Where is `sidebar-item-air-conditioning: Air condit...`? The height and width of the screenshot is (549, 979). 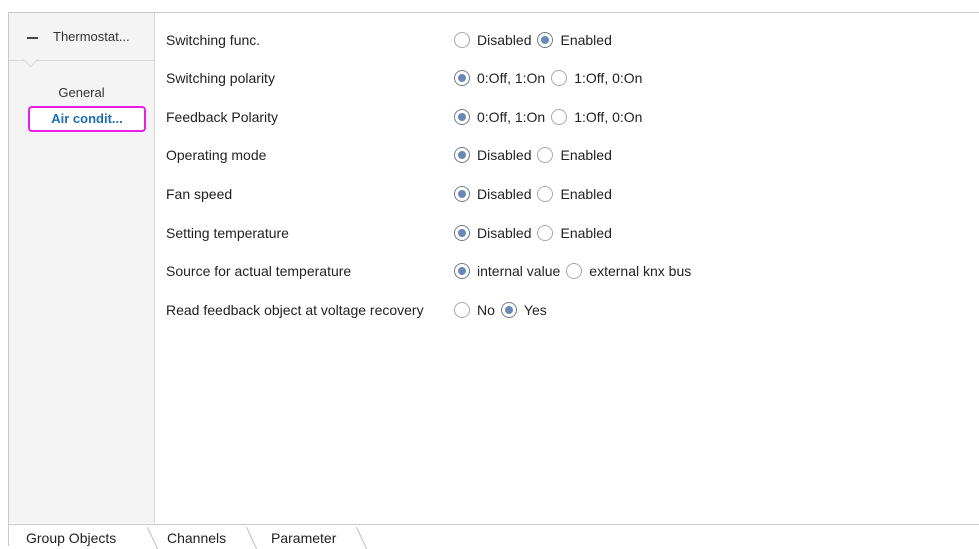
sidebar-item-air-conditioning: Air condit... is located at coordinates (87, 119).